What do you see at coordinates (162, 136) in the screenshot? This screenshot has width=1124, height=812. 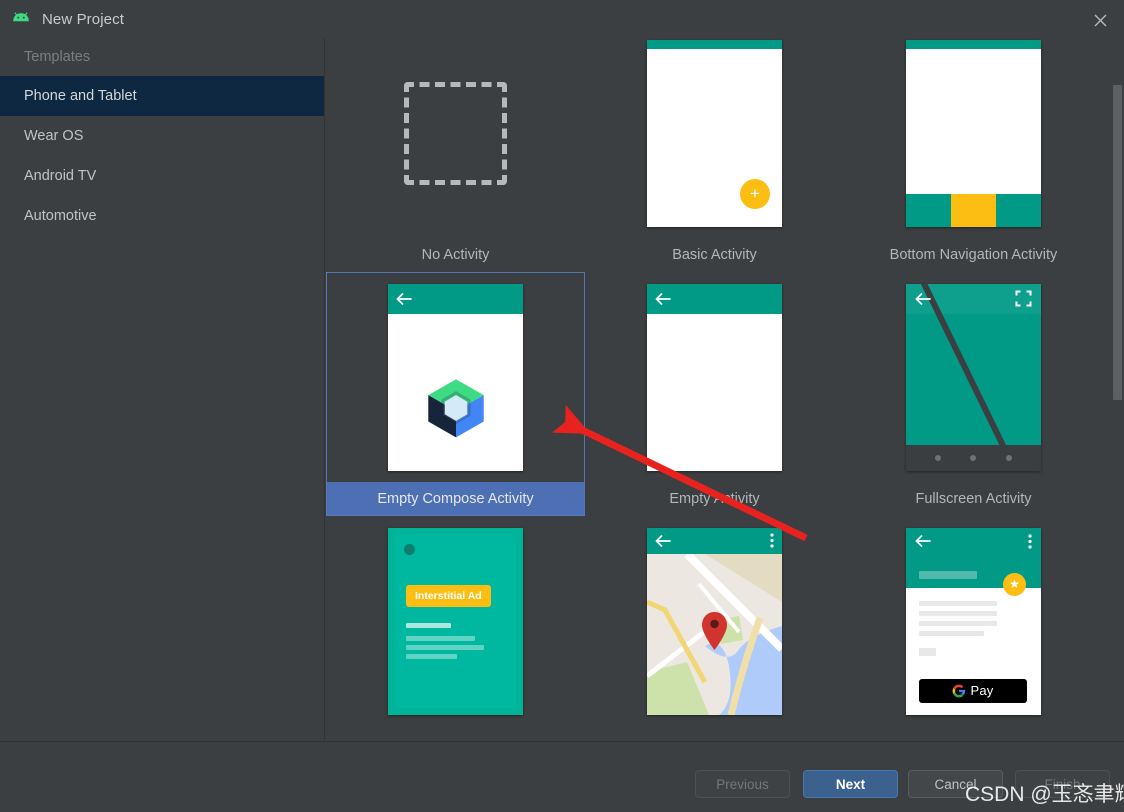 I see `sidebar-item-wear-os: Wear OS` at bounding box center [162, 136].